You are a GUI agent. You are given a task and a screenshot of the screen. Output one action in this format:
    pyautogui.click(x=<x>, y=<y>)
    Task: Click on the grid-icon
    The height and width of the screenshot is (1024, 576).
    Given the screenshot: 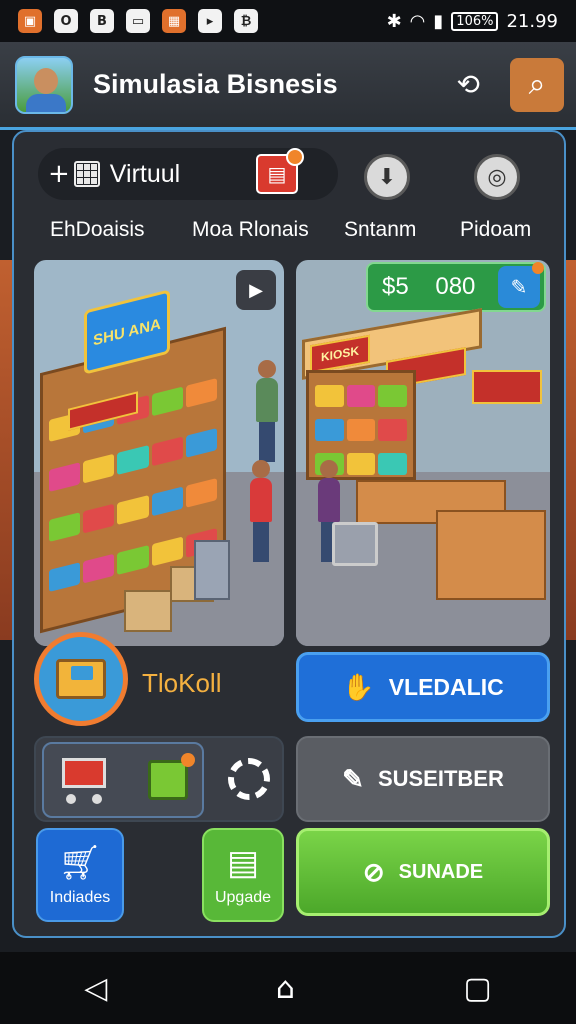 What is the action you would take?
    pyautogui.click(x=86, y=174)
    